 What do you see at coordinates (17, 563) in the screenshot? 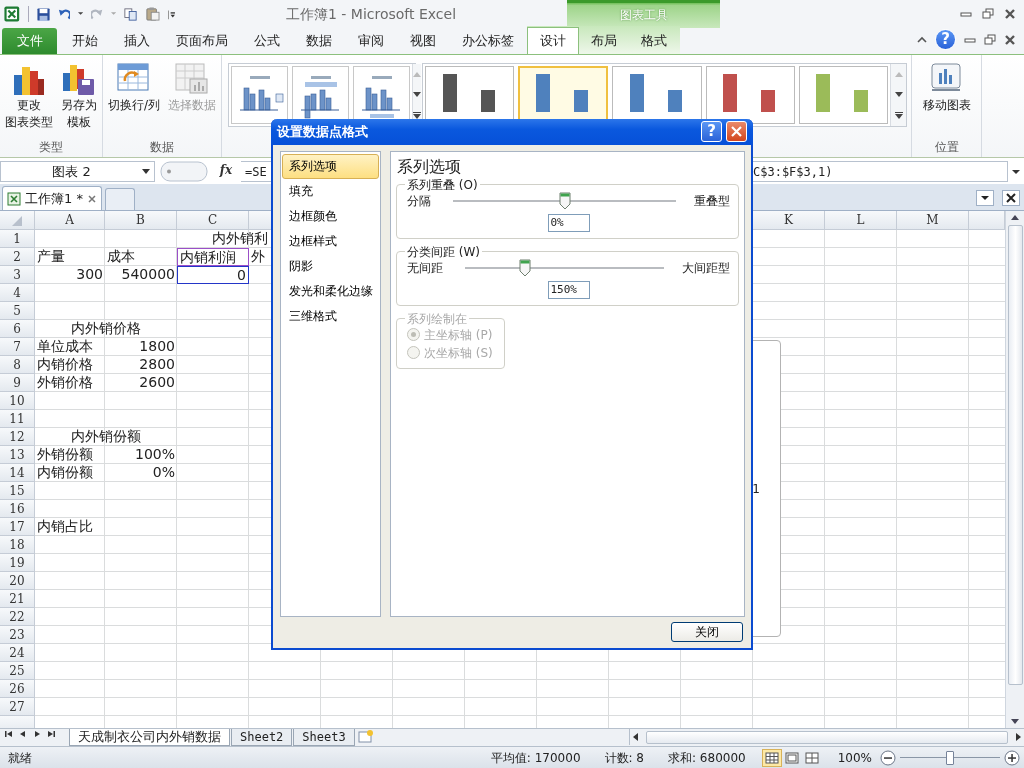
I see `row-header: 19` at bounding box center [17, 563].